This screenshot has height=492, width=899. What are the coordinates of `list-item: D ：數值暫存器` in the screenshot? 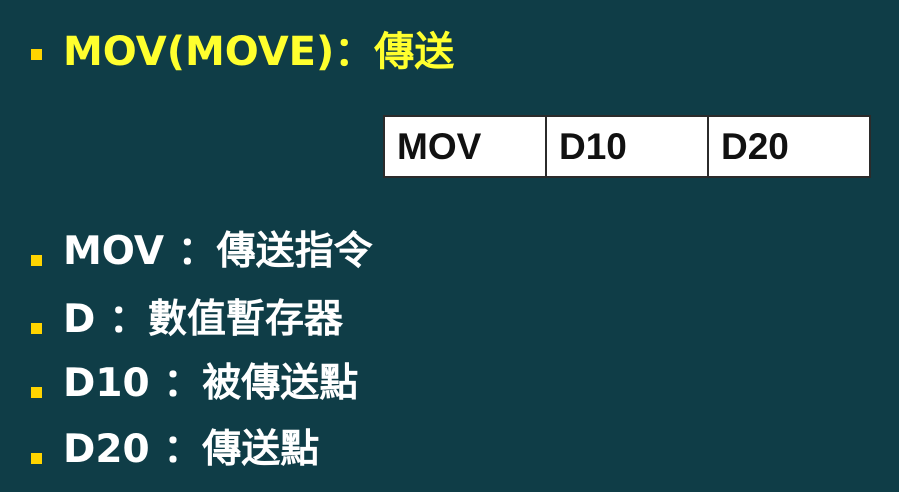 It's located at (203, 319).